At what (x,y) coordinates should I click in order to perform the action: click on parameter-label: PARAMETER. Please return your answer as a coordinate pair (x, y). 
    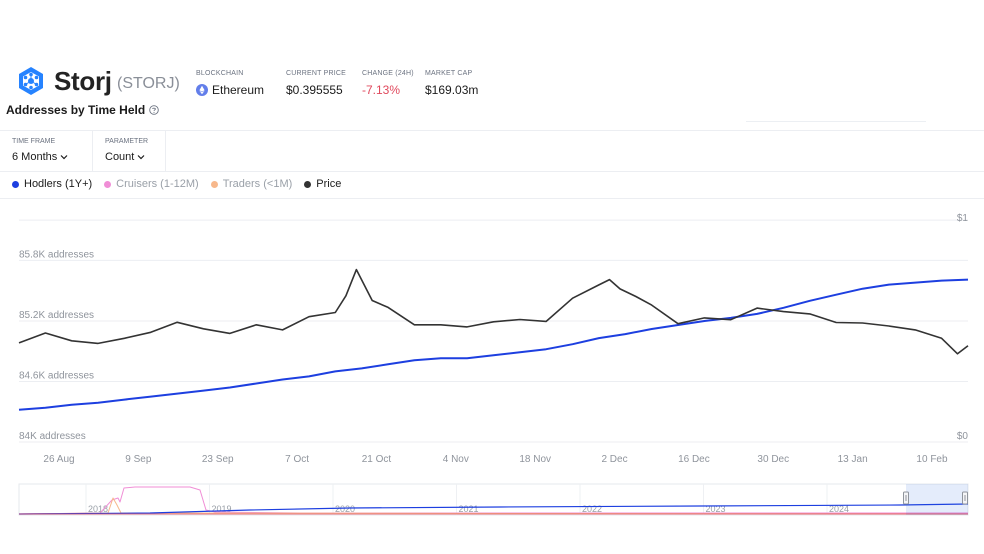
    Looking at the image, I should click on (127, 141).